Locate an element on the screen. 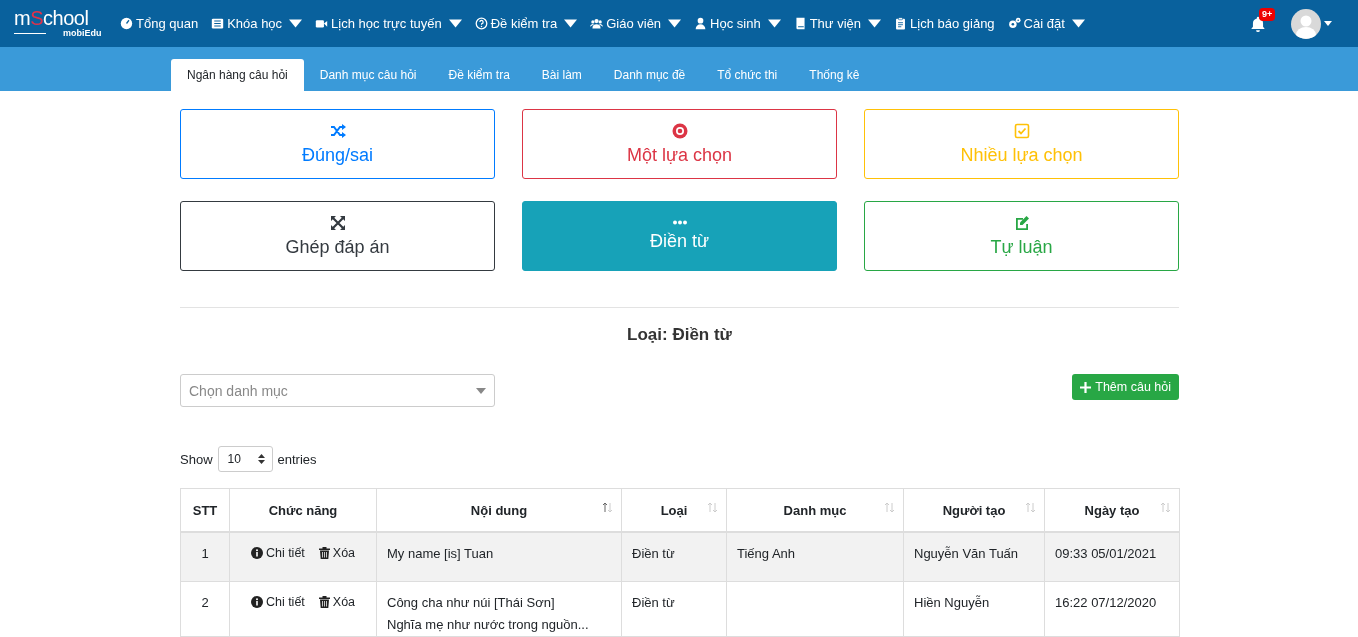 This screenshot has width=1358, height=637. nav-tab: Ngân hàng câu hỏi is located at coordinates (237, 75).